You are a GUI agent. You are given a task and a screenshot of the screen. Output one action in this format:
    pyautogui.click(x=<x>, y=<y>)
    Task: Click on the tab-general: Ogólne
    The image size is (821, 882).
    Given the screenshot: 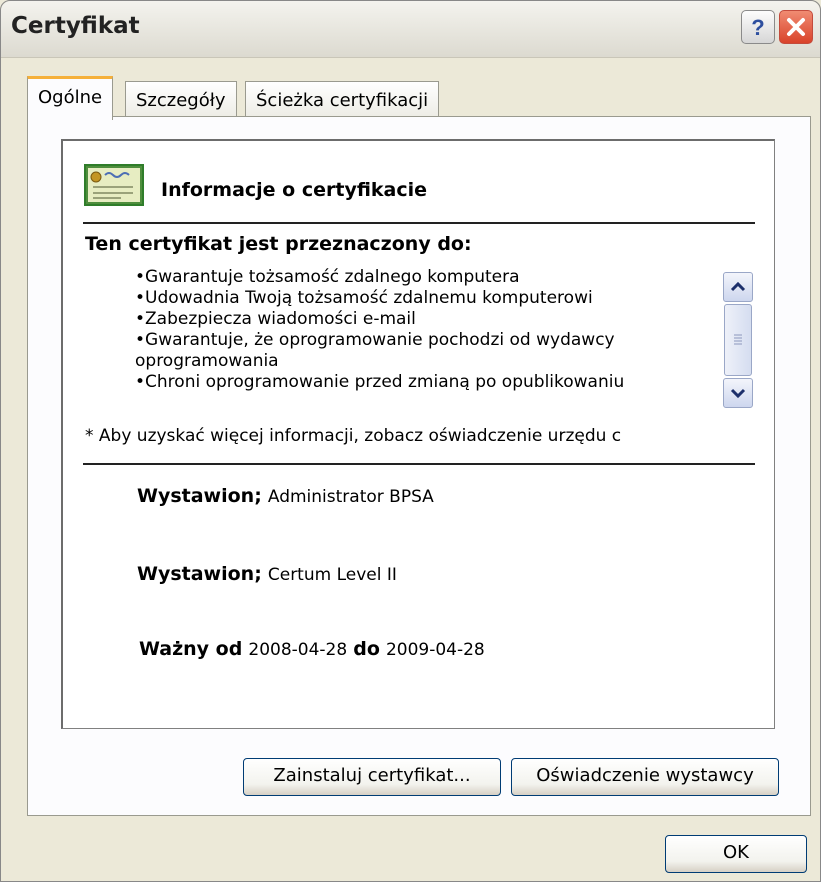 What is the action you would take?
    pyautogui.click(x=70, y=98)
    